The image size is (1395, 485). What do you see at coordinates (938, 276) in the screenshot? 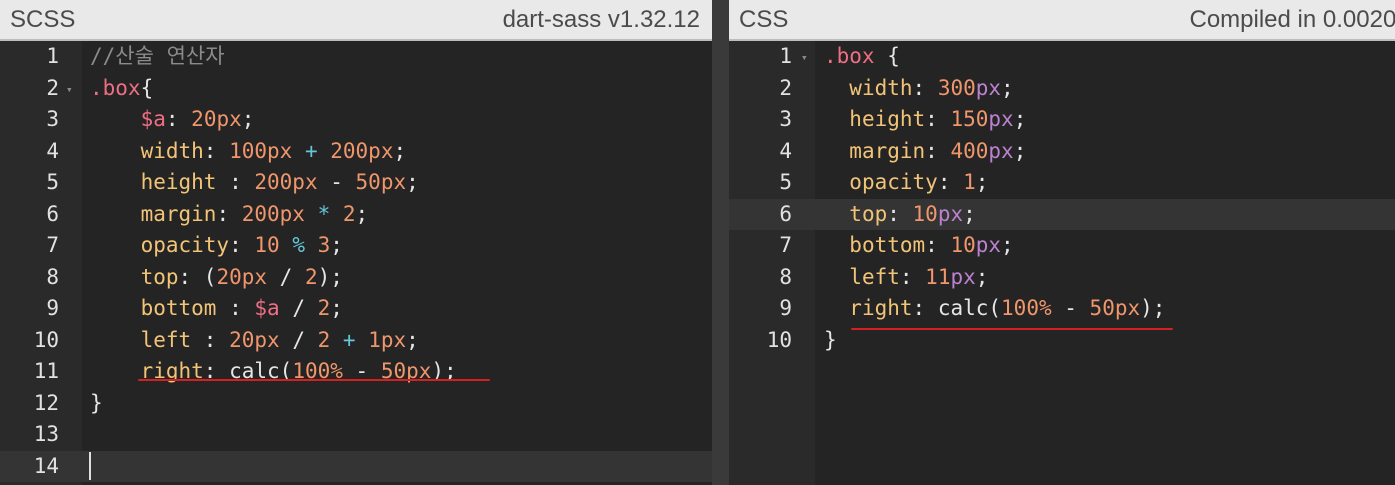
I see `code-token: 11` at bounding box center [938, 276].